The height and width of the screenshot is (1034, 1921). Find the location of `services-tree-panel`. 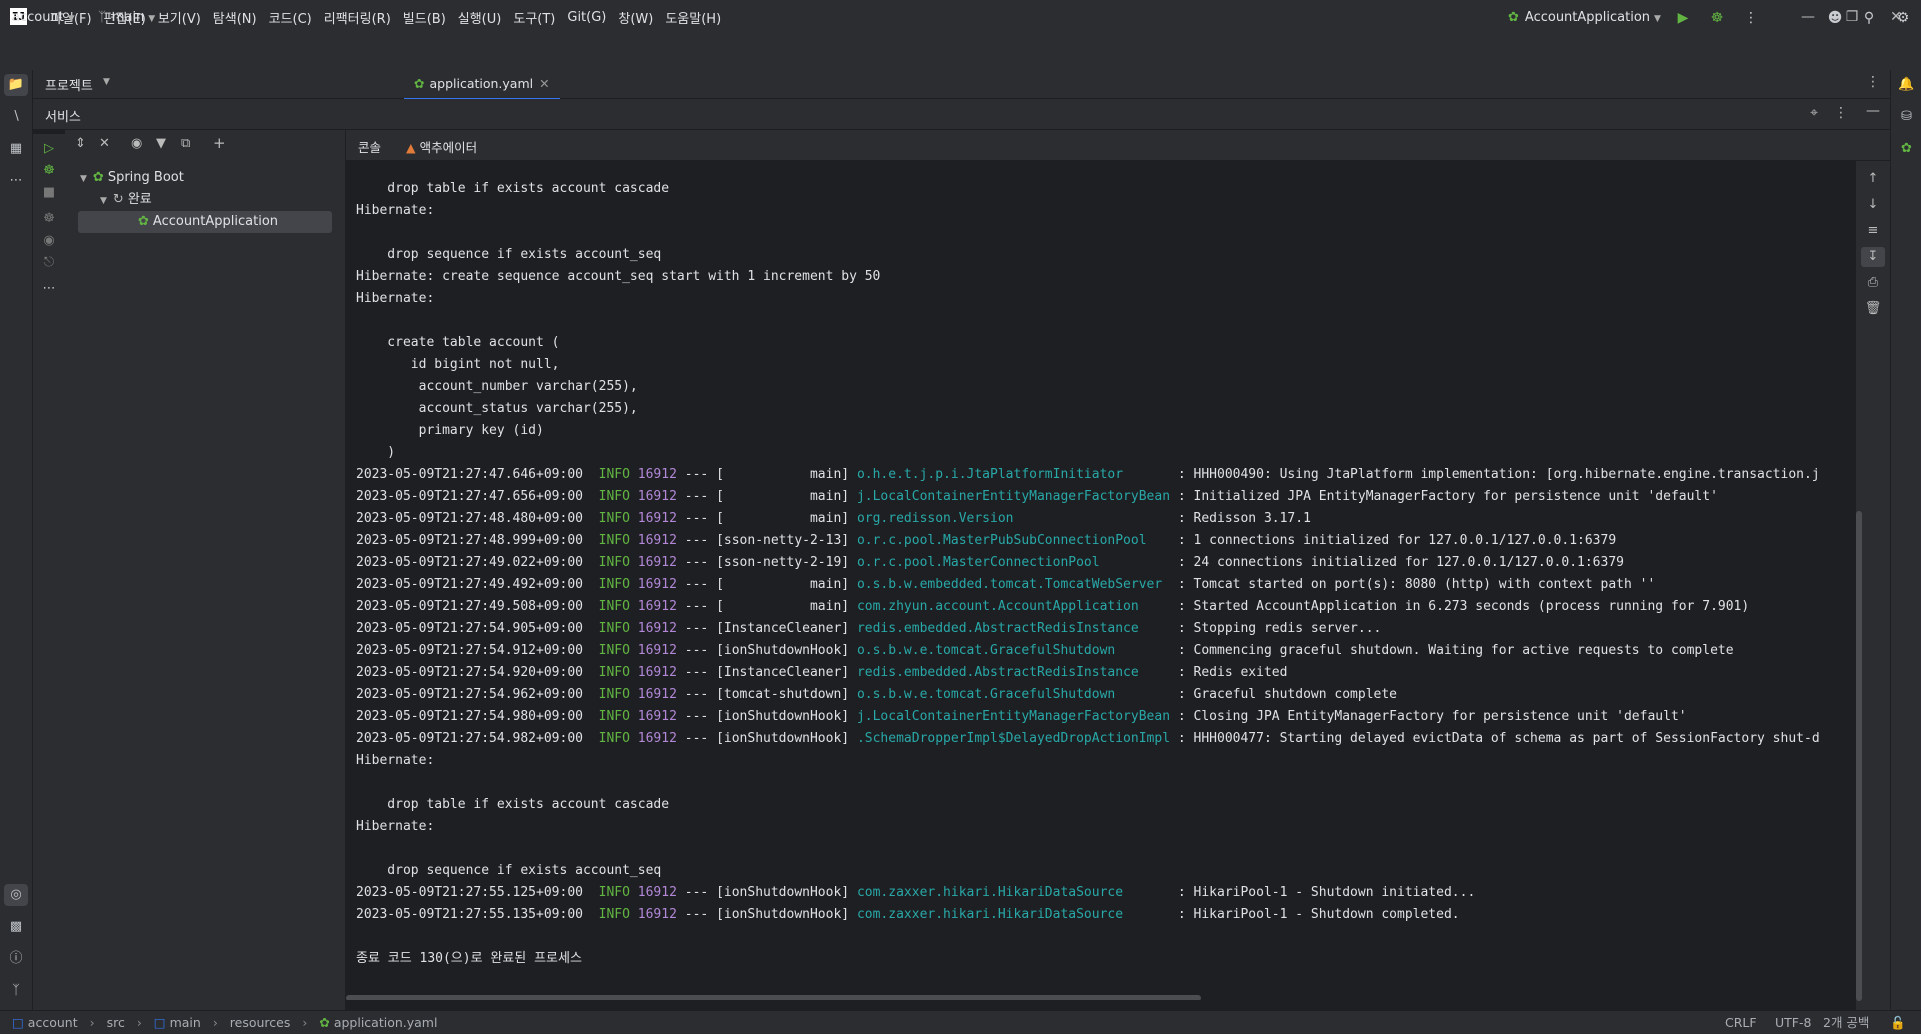

services-tree-panel is located at coordinates (205, 570).